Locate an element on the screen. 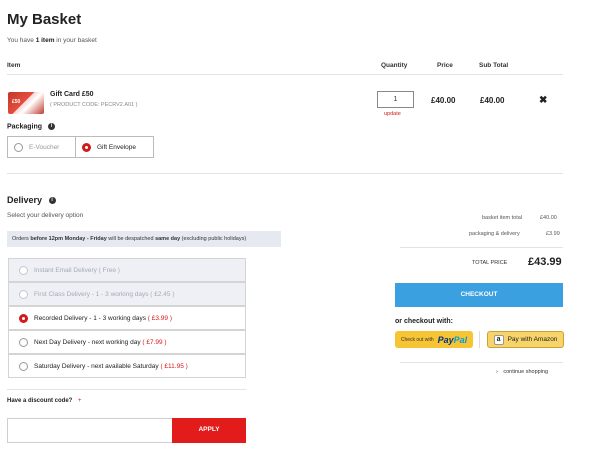 The image size is (600, 449). packaging-option-evoucher: E-Voucher is located at coordinates (41, 147).